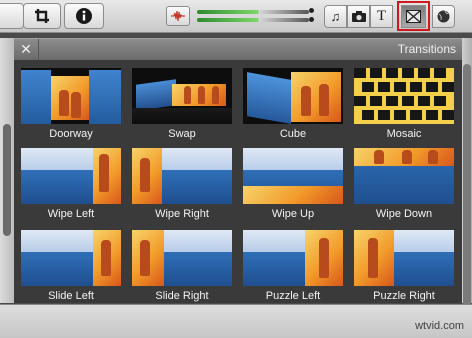 The width and height of the screenshot is (472, 338). What do you see at coordinates (293, 296) in the screenshot?
I see `transition-label: Puzzle Left` at bounding box center [293, 296].